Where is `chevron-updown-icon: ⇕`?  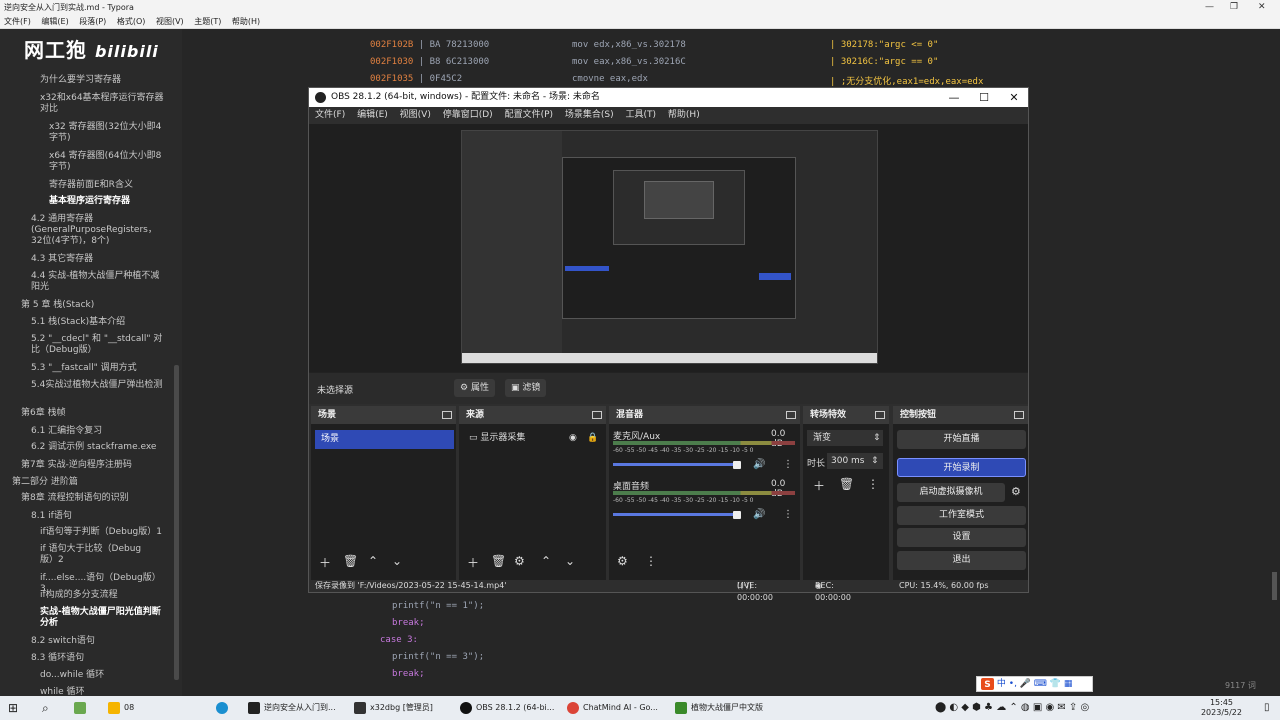
chevron-updown-icon: ⇕ is located at coordinates (875, 461).